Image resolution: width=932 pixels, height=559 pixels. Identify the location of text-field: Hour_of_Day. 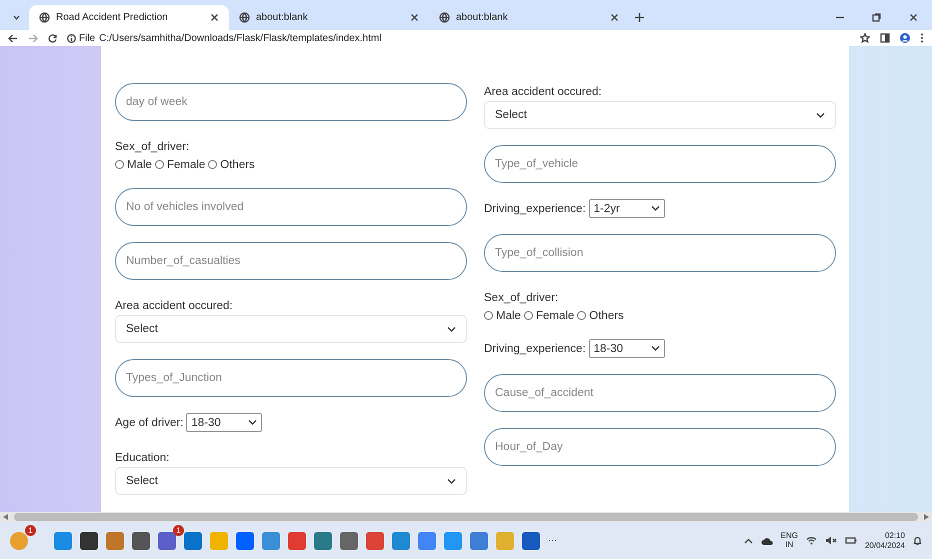
(660, 447).